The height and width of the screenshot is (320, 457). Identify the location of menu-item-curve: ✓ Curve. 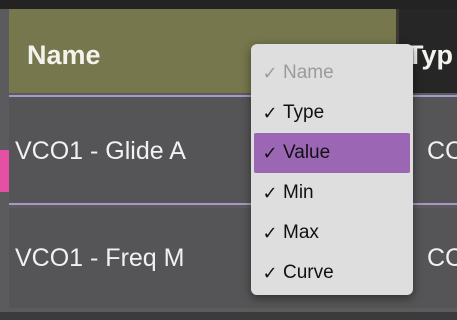
(332, 273).